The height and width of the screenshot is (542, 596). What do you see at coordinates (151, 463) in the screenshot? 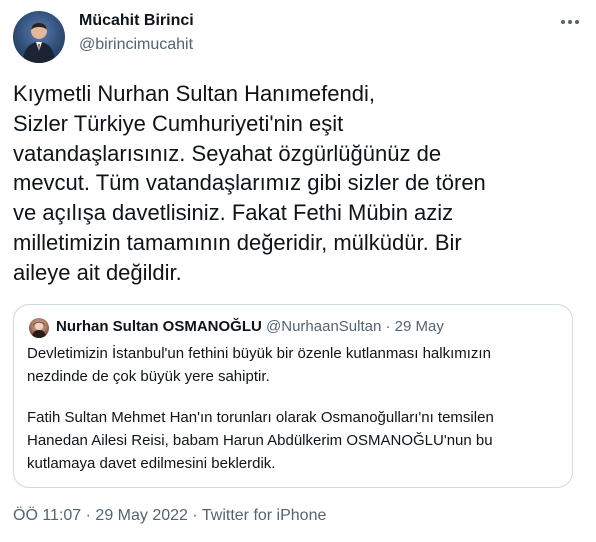
I see `quoted-text-line: kutlamaya davet edilmesini beklerdik.` at bounding box center [151, 463].